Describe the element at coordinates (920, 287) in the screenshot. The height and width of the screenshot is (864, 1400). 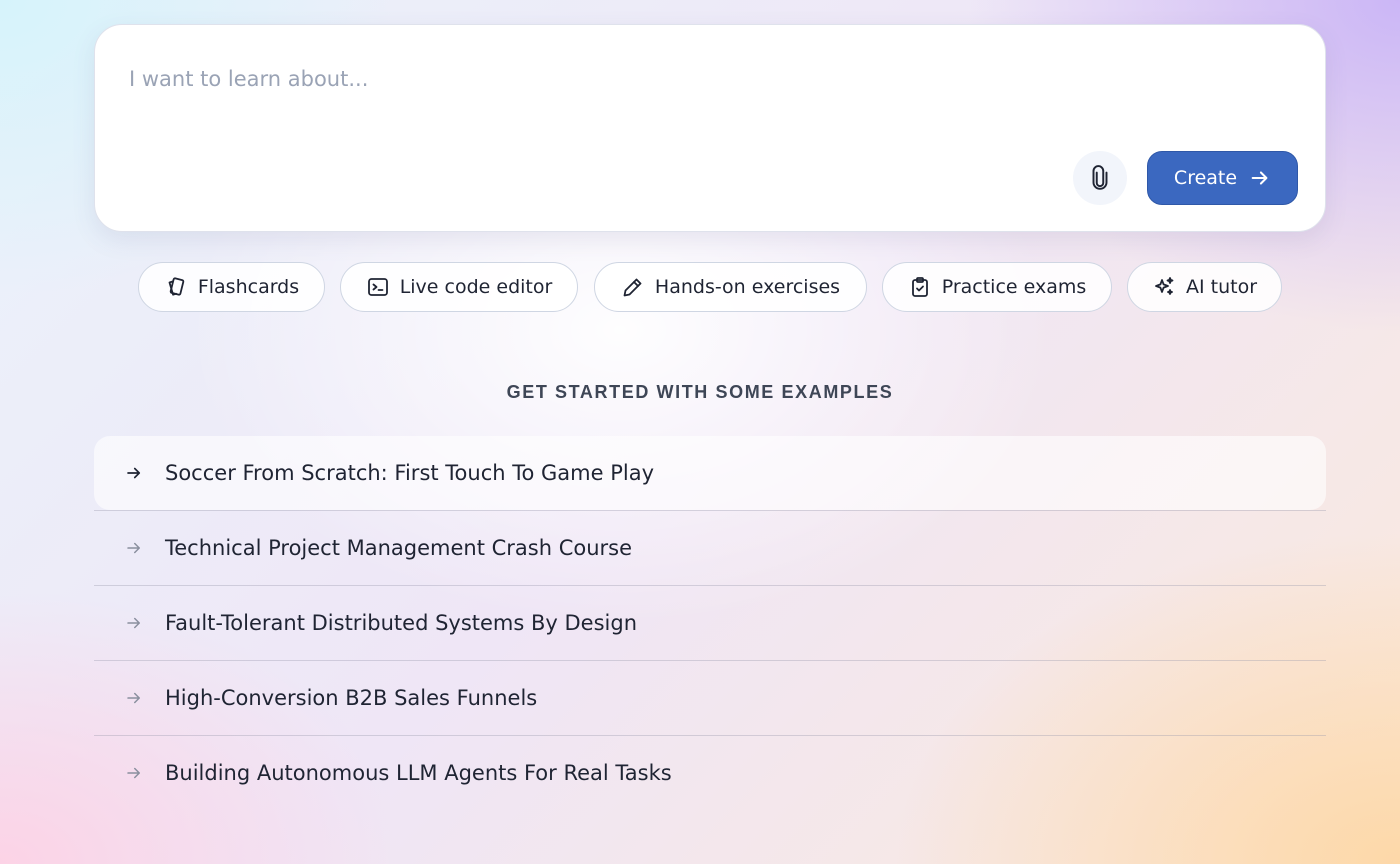
I see `clipboard-check-icon` at that location.